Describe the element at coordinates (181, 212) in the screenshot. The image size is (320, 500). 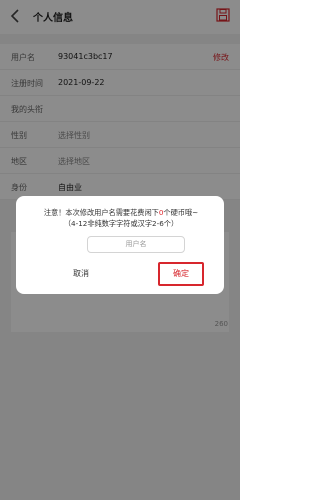
I see `notice-suffix: 个硬币哦~` at that location.